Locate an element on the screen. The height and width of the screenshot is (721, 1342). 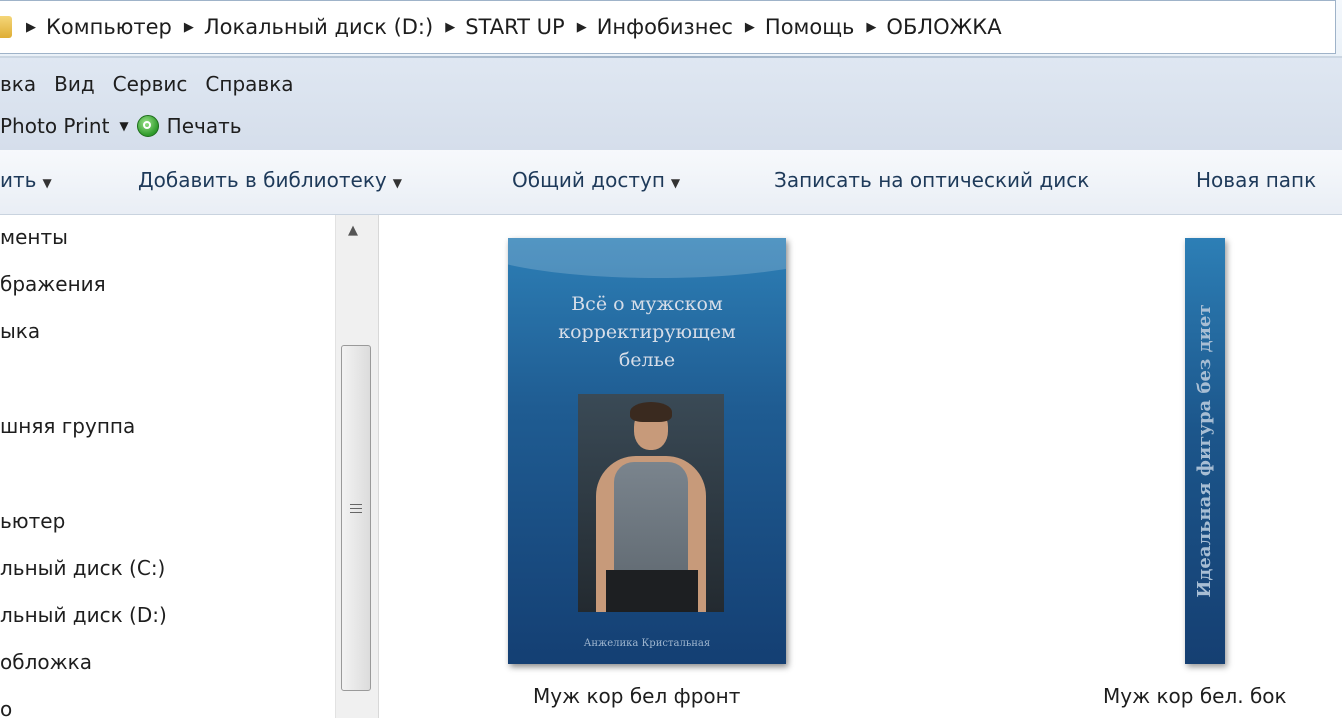
menu-help: Справка is located at coordinates (249, 84).